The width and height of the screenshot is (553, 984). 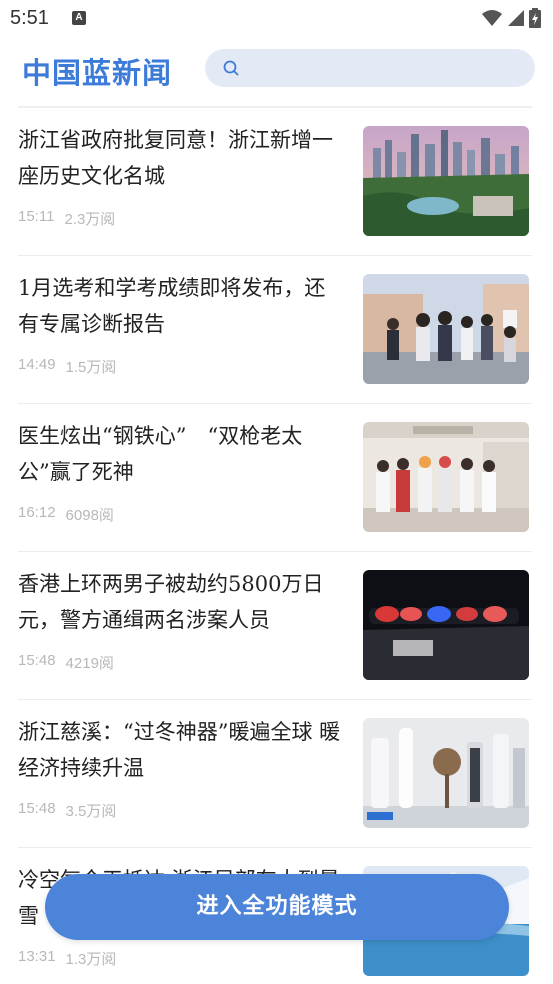 I want to click on news-meta: 15:11 2.3万阅, so click(x=66, y=218).